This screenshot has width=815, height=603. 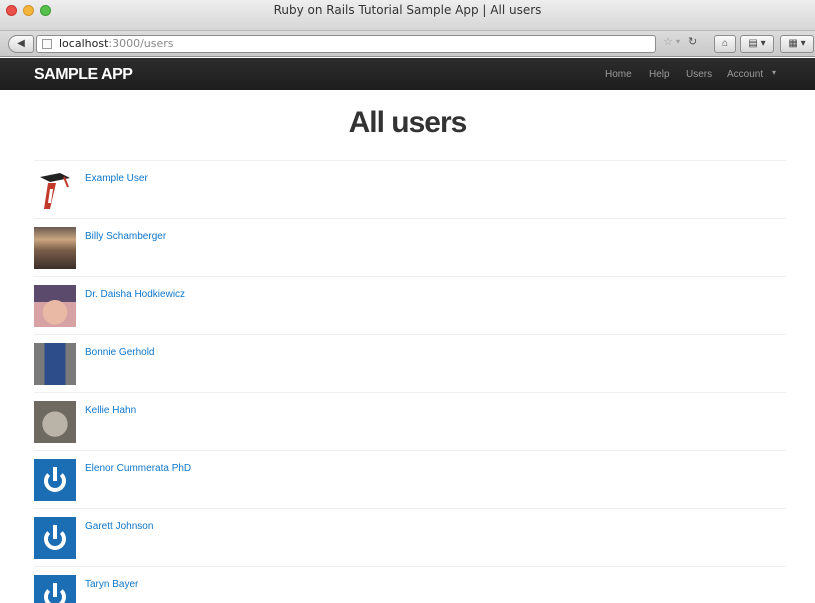 What do you see at coordinates (120, 352) in the screenshot?
I see `user-link: Bonnie Gerhold` at bounding box center [120, 352].